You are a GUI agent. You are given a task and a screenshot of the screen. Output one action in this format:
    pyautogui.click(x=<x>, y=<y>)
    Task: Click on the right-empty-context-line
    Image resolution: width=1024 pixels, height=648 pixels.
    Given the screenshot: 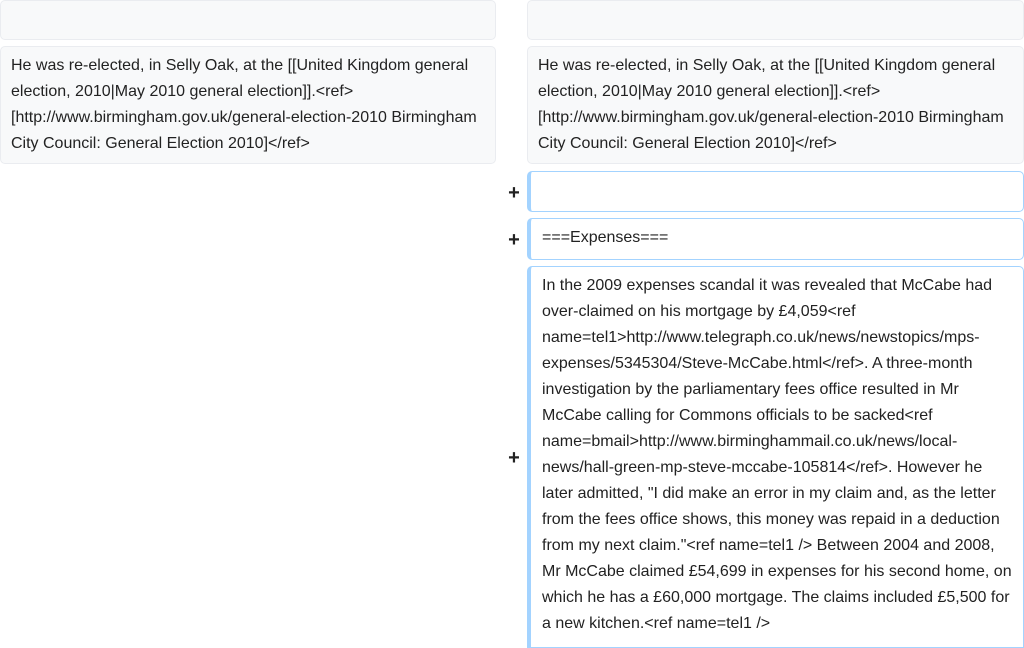 What is the action you would take?
    pyautogui.click(x=775, y=20)
    